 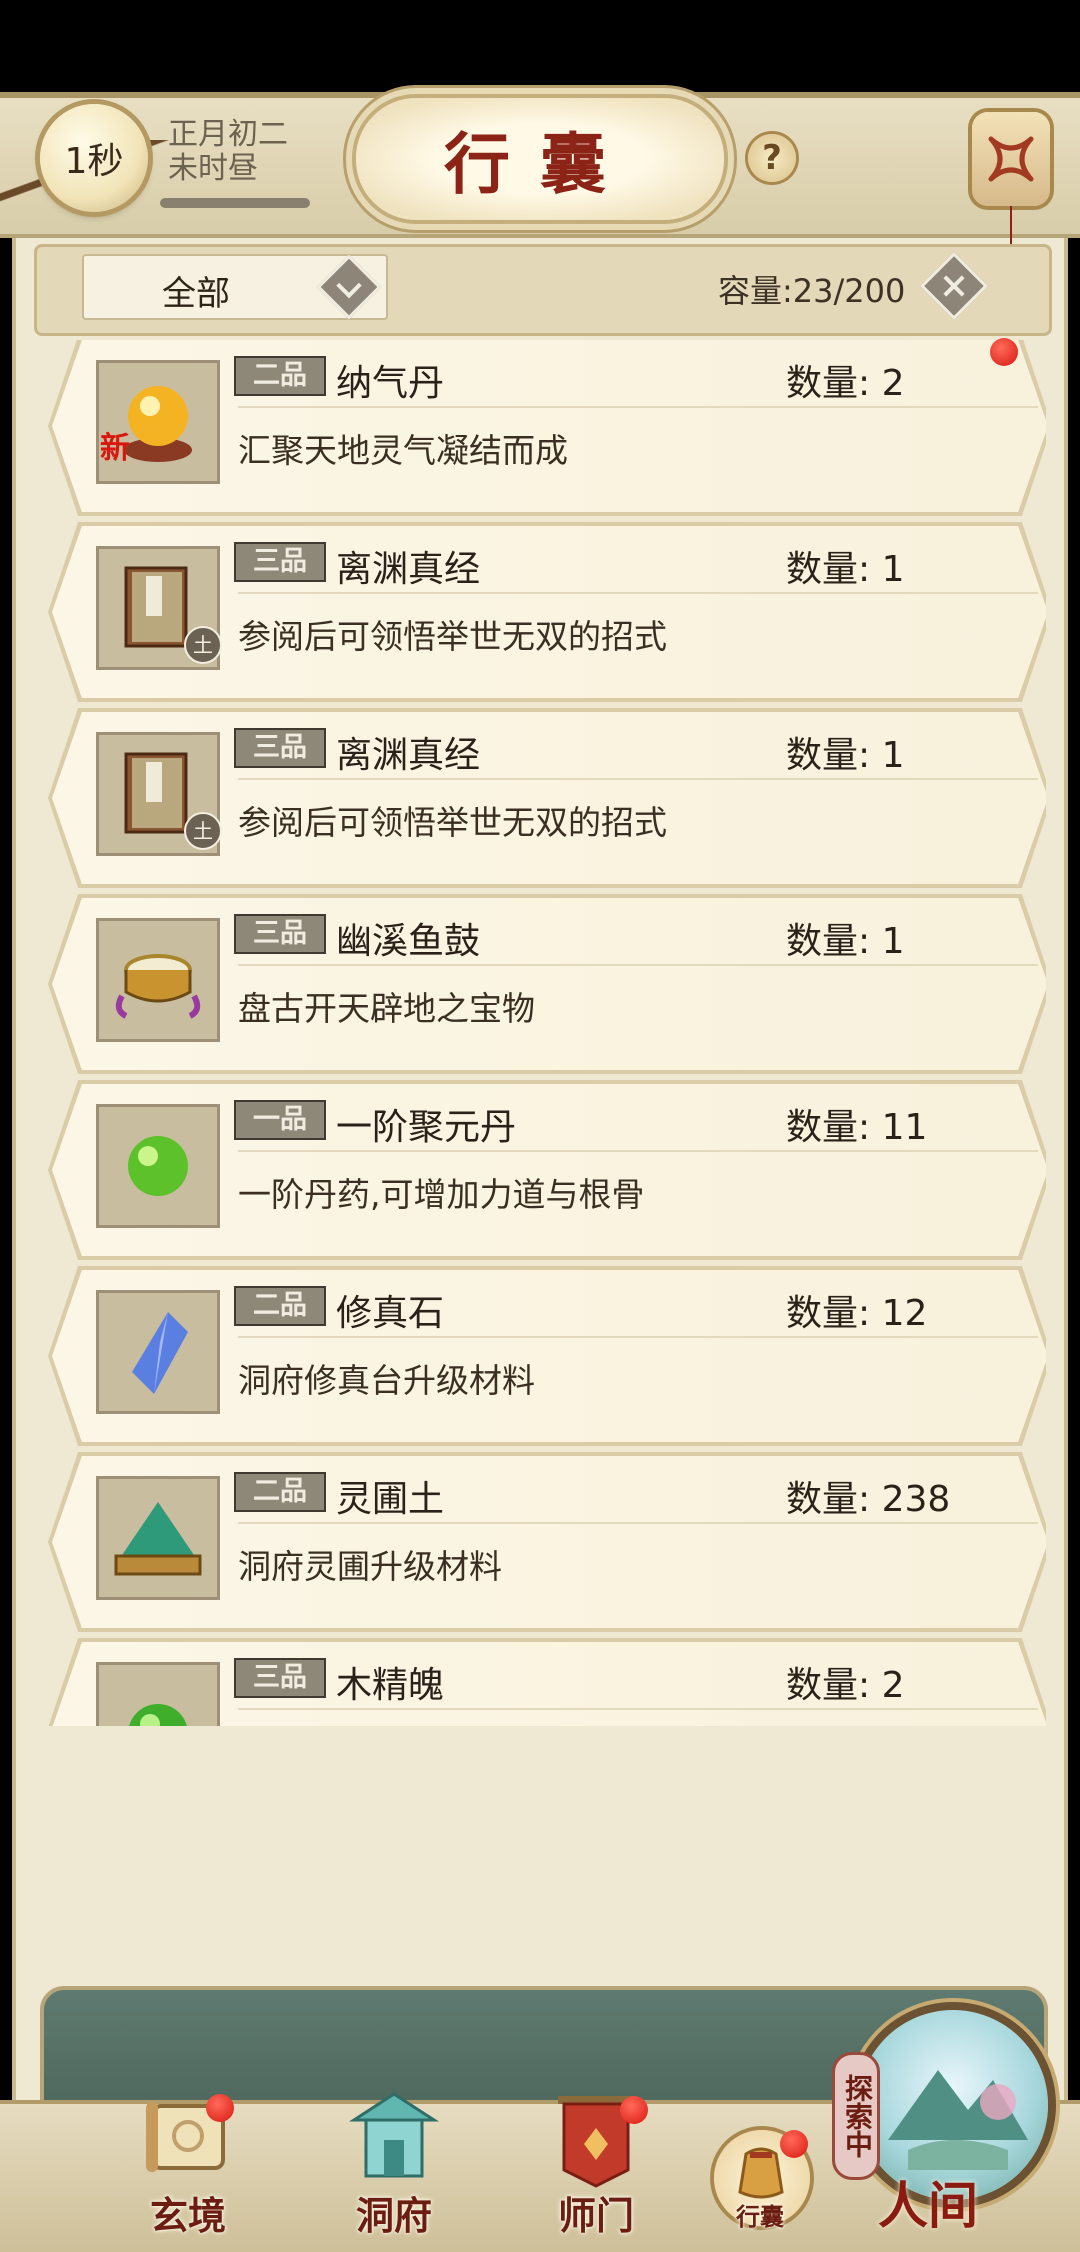 I want to click on nav-dongfu-label: 洞府, so click(x=393, y=2215).